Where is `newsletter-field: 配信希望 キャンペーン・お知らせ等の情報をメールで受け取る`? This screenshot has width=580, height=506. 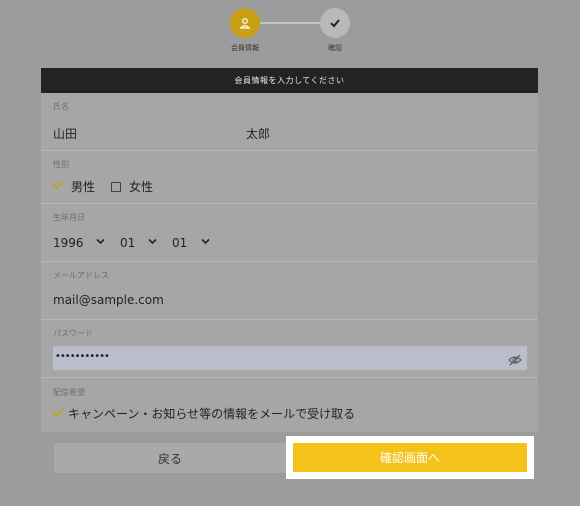
newsletter-field: 配信希望 キャンペーン・お知らせ等の情報をメールで受け取る is located at coordinates (289, 405).